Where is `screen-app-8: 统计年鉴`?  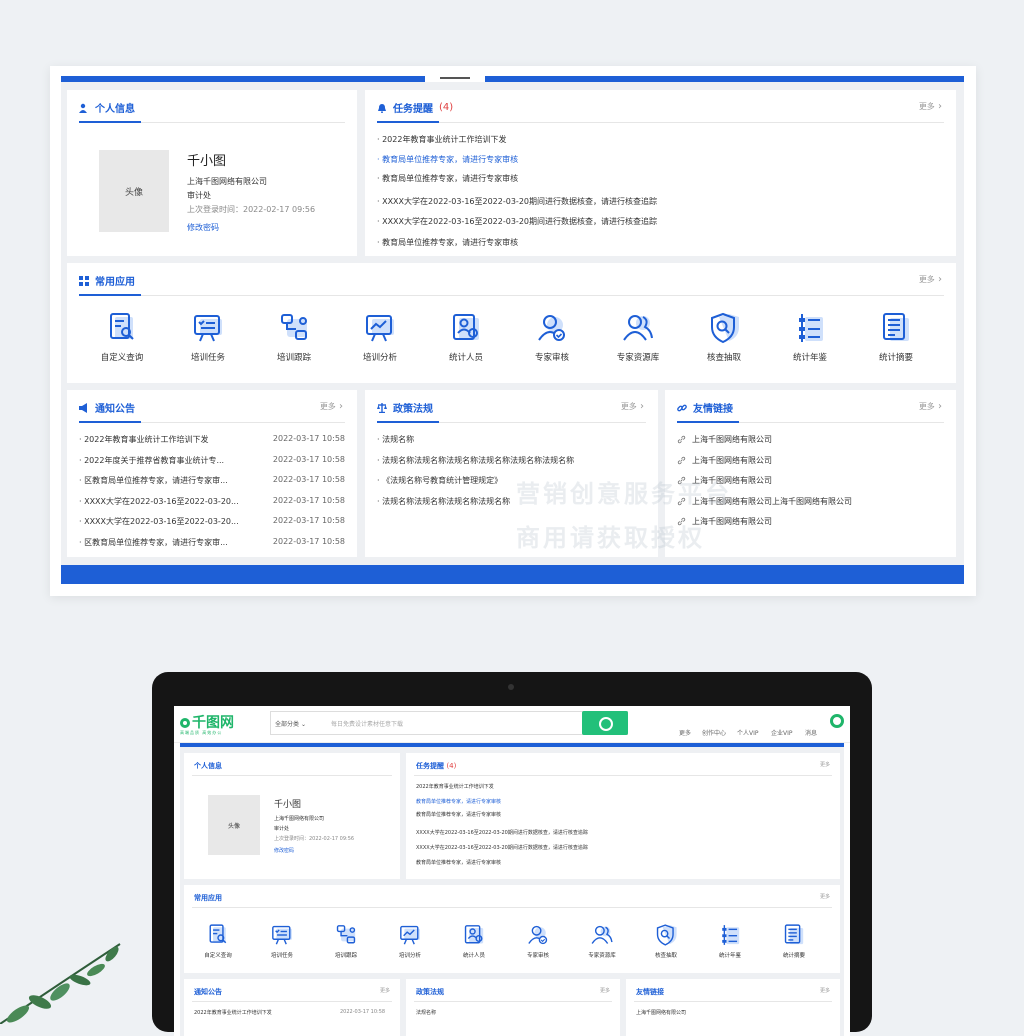 screen-app-8: 统计年鉴 is located at coordinates (730, 941).